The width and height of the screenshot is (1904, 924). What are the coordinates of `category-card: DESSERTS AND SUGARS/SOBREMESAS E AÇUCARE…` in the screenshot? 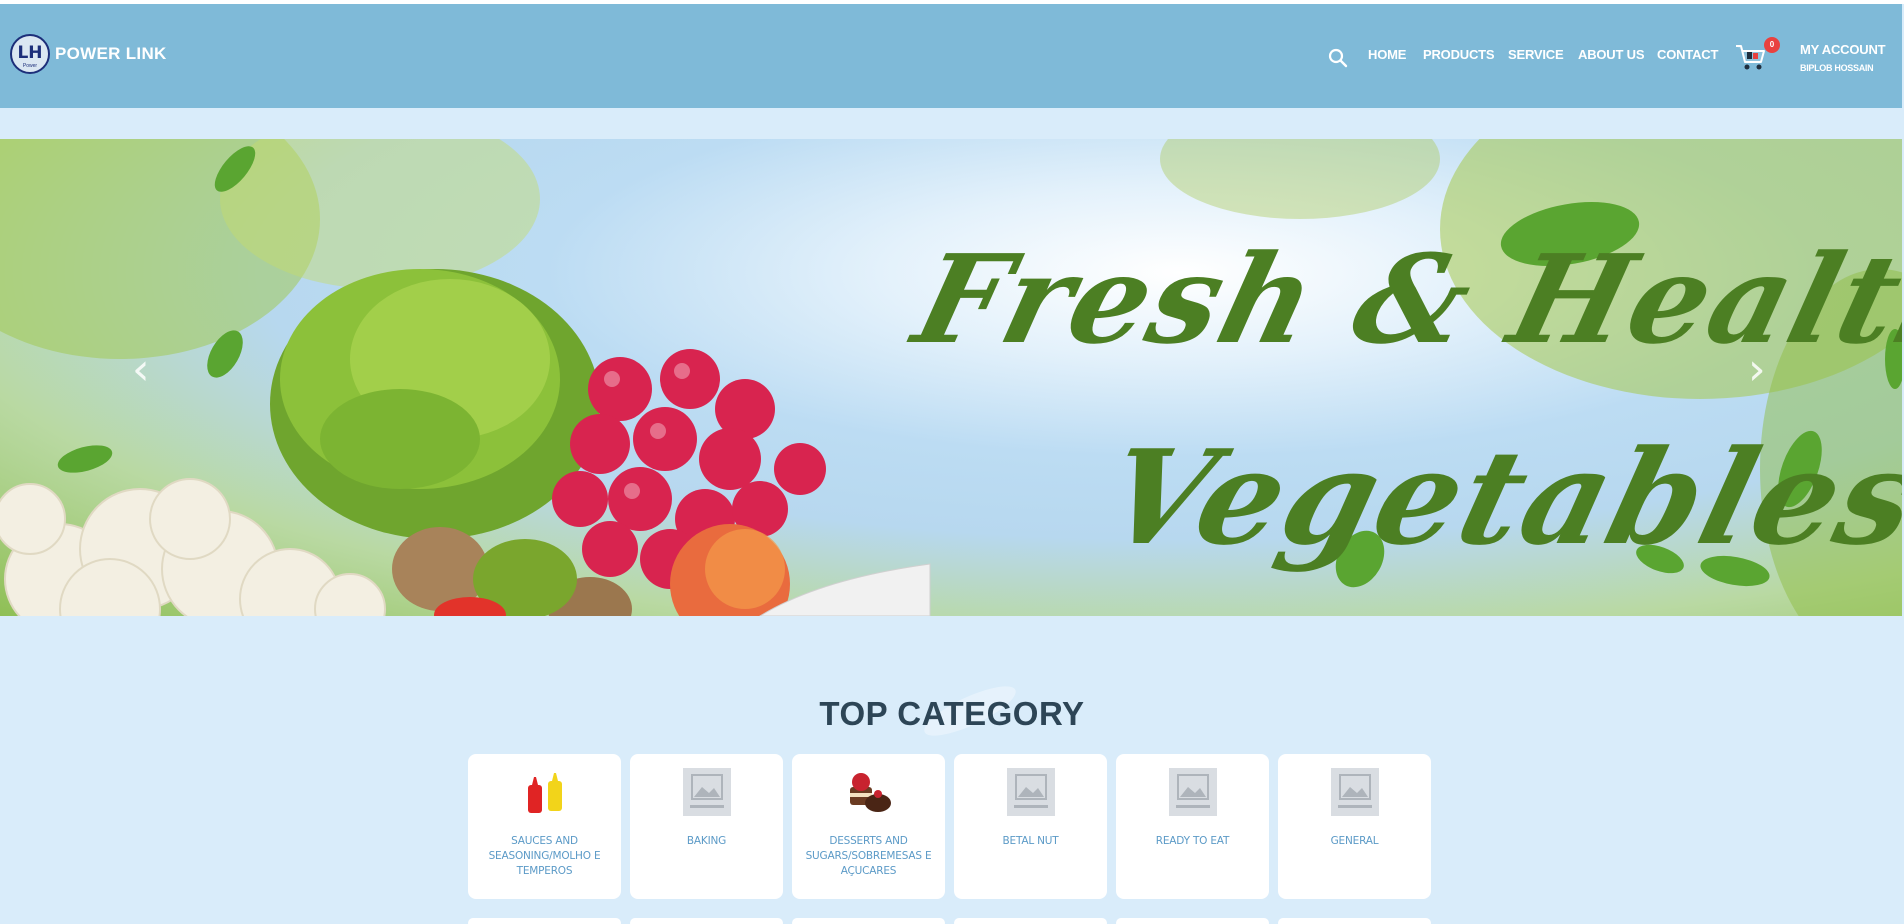 It's located at (868, 826).